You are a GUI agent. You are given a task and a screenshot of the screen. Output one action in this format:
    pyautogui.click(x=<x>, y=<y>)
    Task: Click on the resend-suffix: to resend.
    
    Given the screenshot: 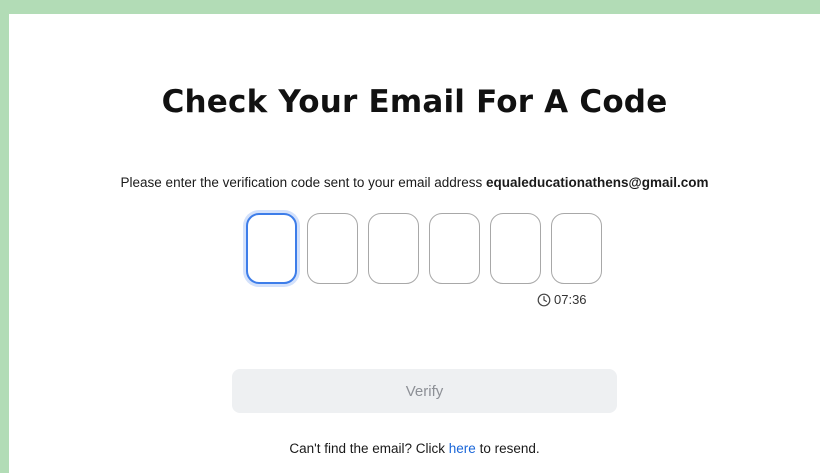 What is the action you would take?
    pyautogui.click(x=509, y=448)
    